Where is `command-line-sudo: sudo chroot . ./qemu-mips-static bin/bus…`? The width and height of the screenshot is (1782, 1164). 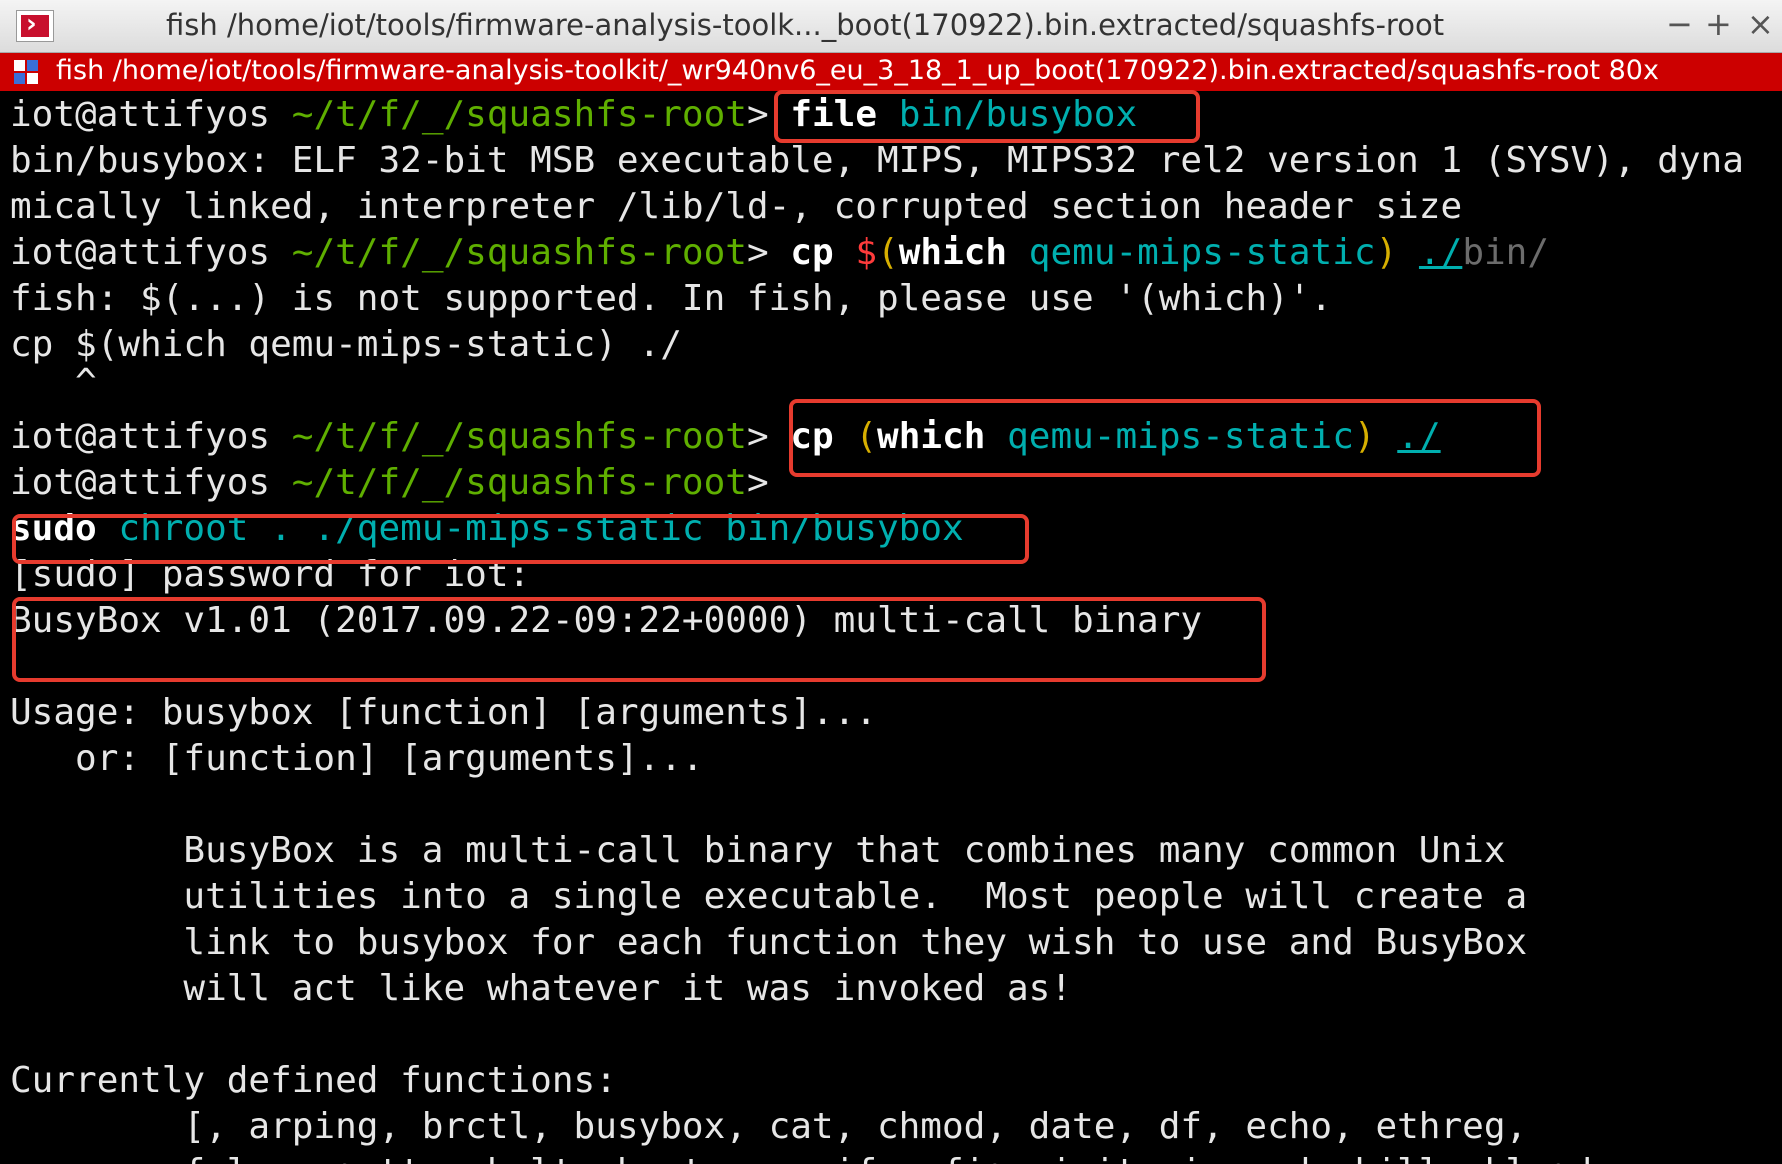 command-line-sudo: sudo chroot . ./qemu-mips-static bin/bus… is located at coordinates (487, 528).